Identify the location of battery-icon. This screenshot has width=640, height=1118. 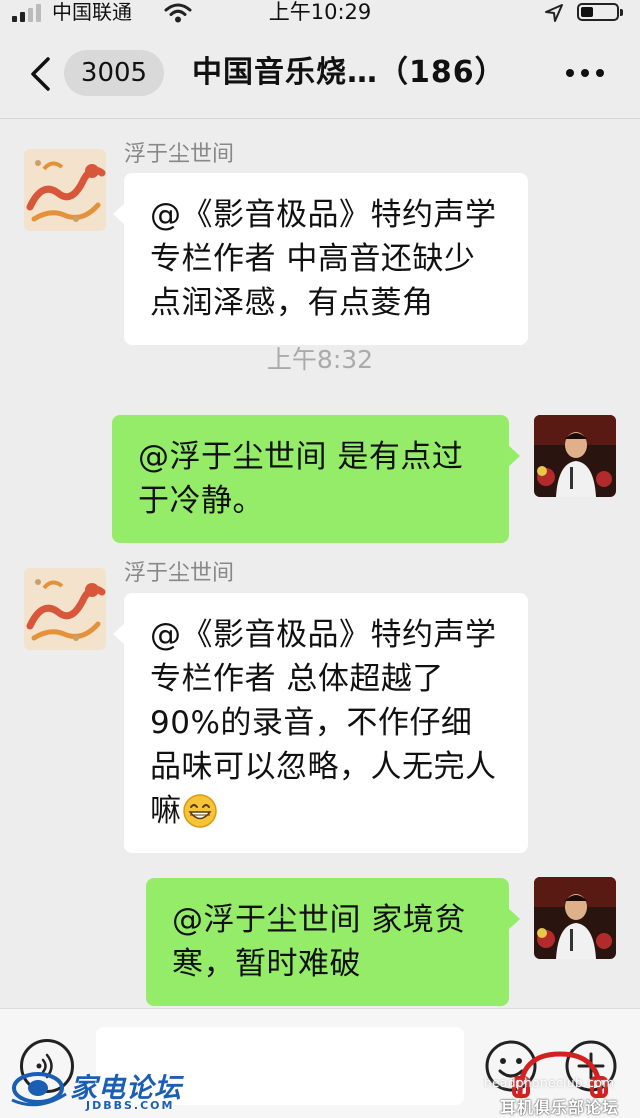
(600, 12).